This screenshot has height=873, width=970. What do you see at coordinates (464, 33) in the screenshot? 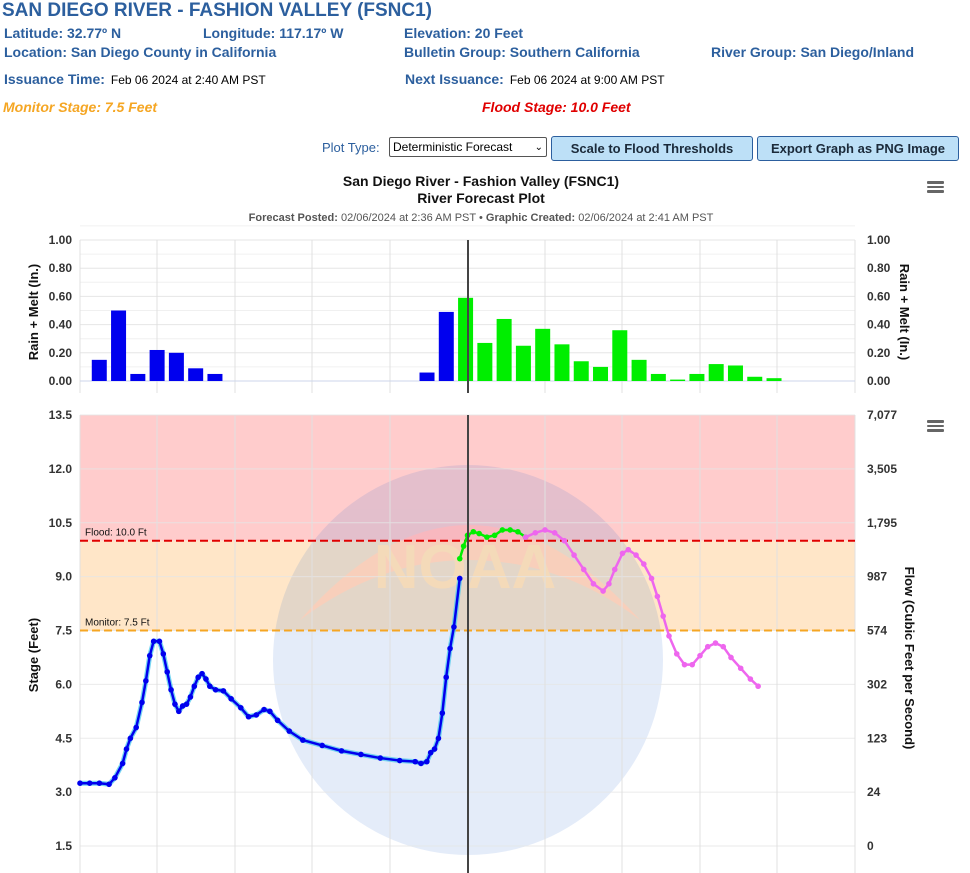
I see `elevation: Elevation: 20 Feet` at bounding box center [464, 33].